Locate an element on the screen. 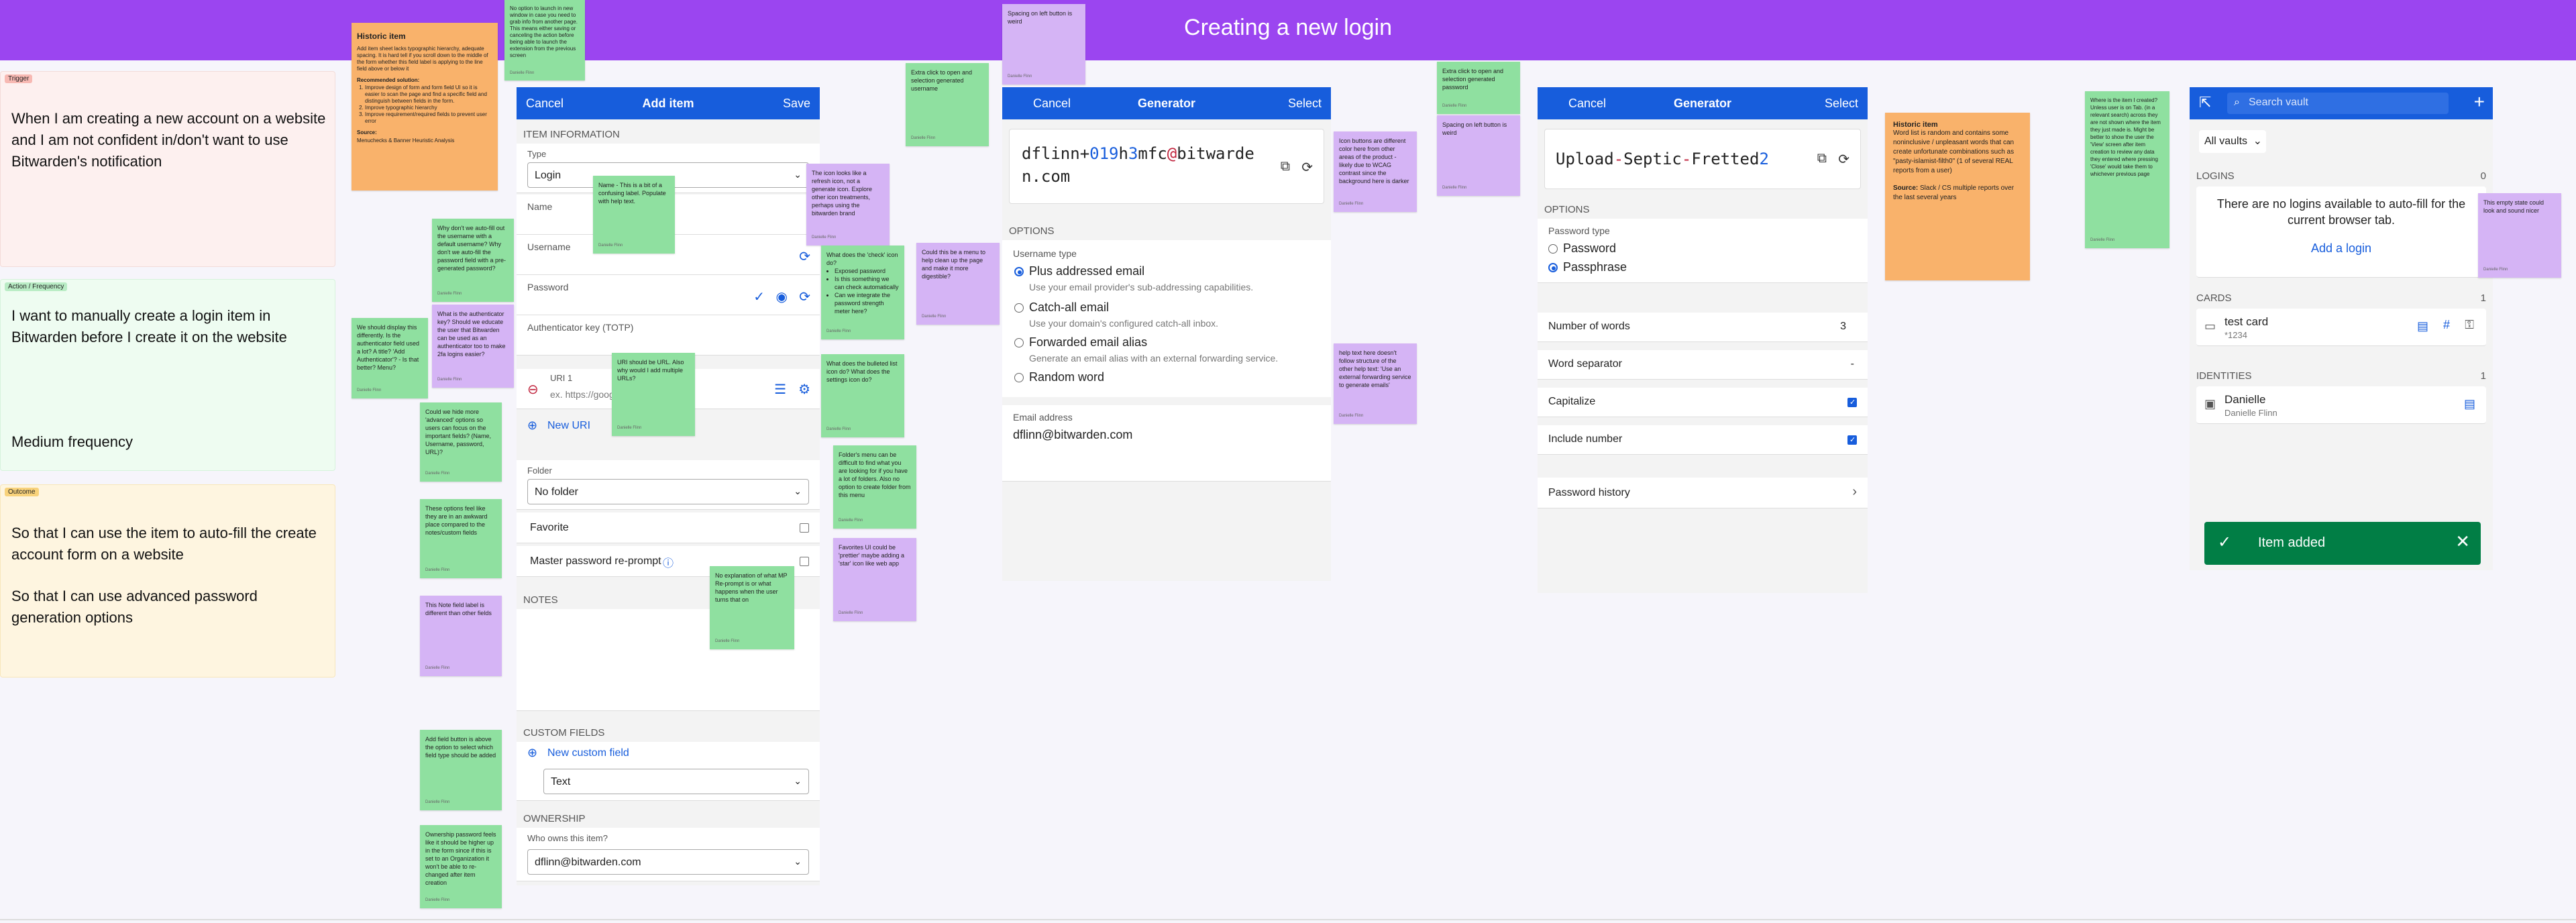  generated-username-box: dflinn+019h3mfc@bitwarde n.com ⧉ ⟳ is located at coordinates (1166, 166).